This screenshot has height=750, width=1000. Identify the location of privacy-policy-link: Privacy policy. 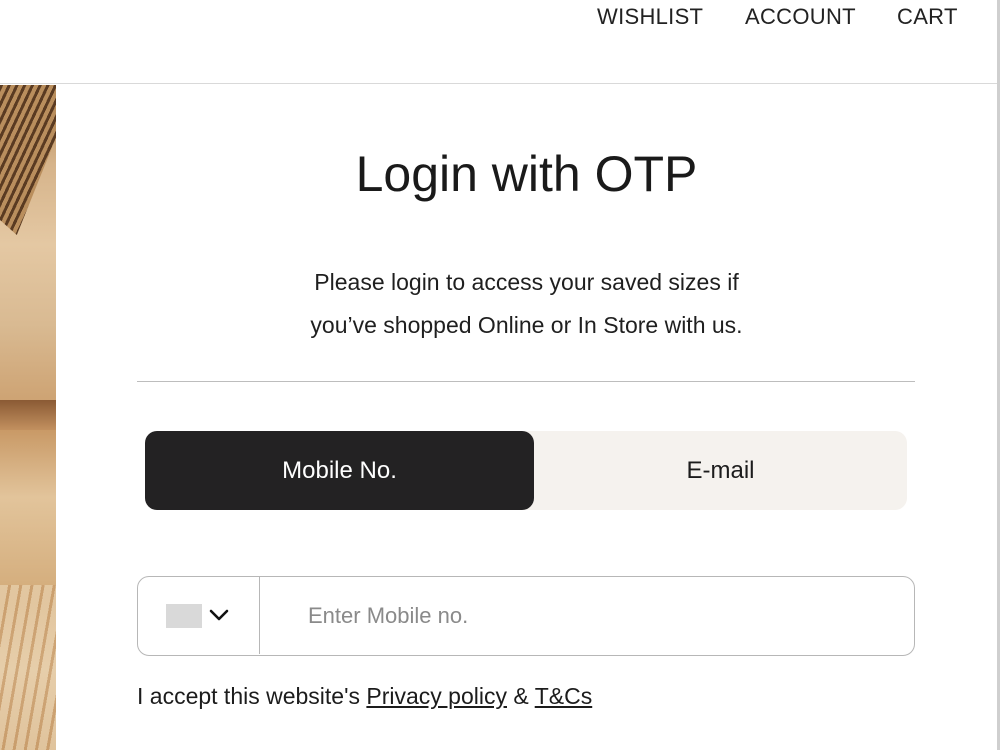
(436, 696).